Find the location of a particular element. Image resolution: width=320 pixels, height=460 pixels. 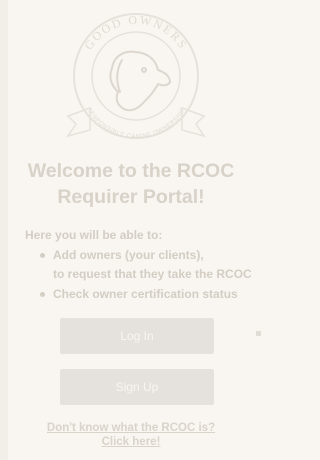

feature-item-check-status: Check owner certification status is located at coordinates (146, 294).